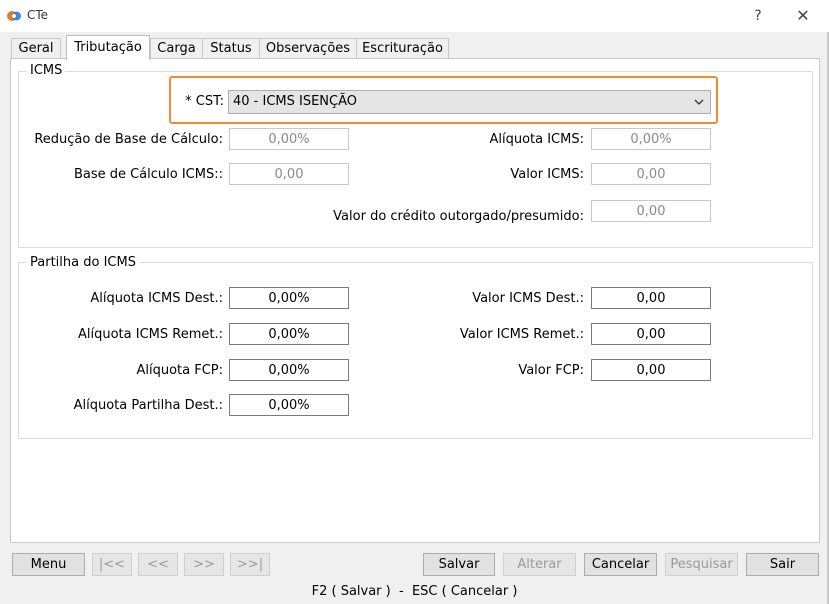 Image resolution: width=829 pixels, height=604 pixels. I want to click on tab-geral: Geral, so click(36, 48).